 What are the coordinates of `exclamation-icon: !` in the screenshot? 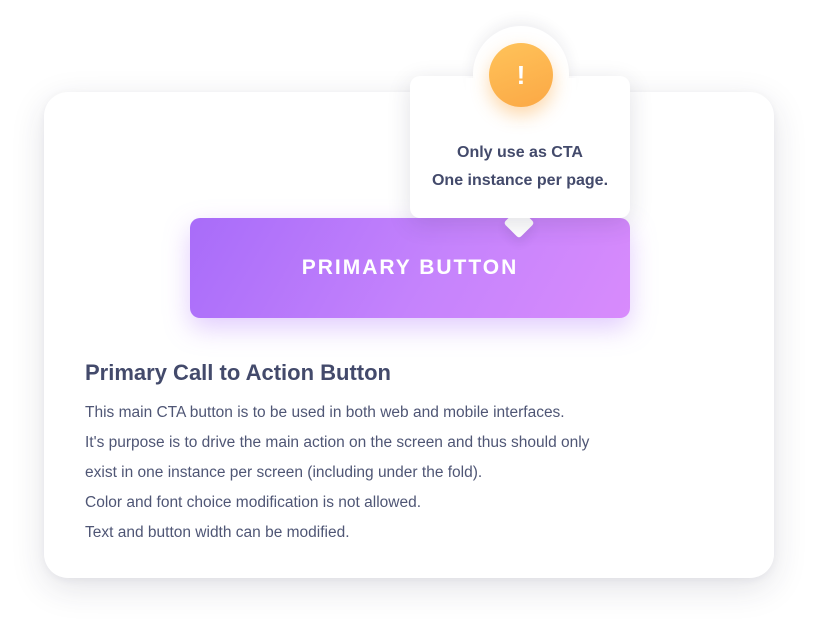 It's located at (521, 75).